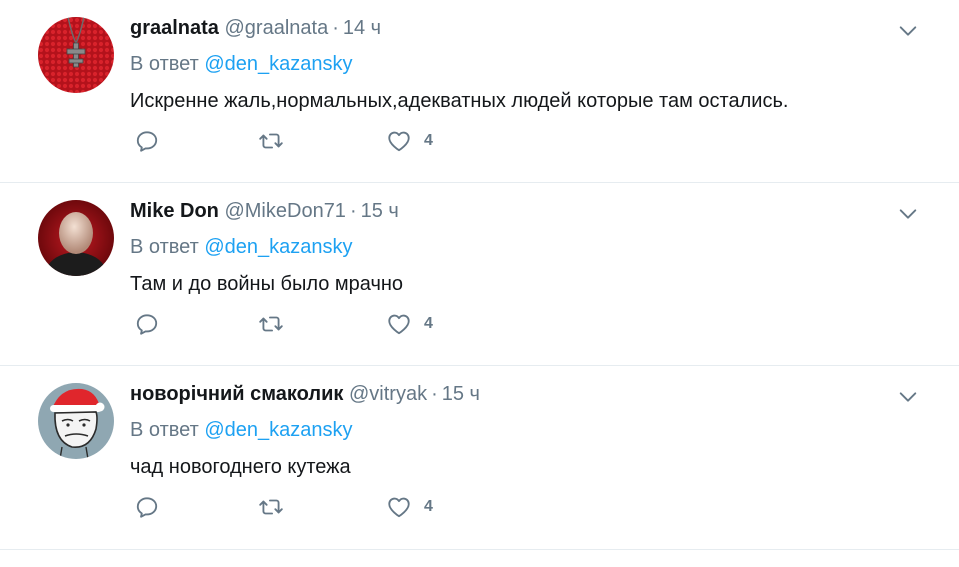 The image size is (959, 567). Describe the element at coordinates (284, 211) in the screenshot. I see `author-handle: @MikeDon71` at that location.